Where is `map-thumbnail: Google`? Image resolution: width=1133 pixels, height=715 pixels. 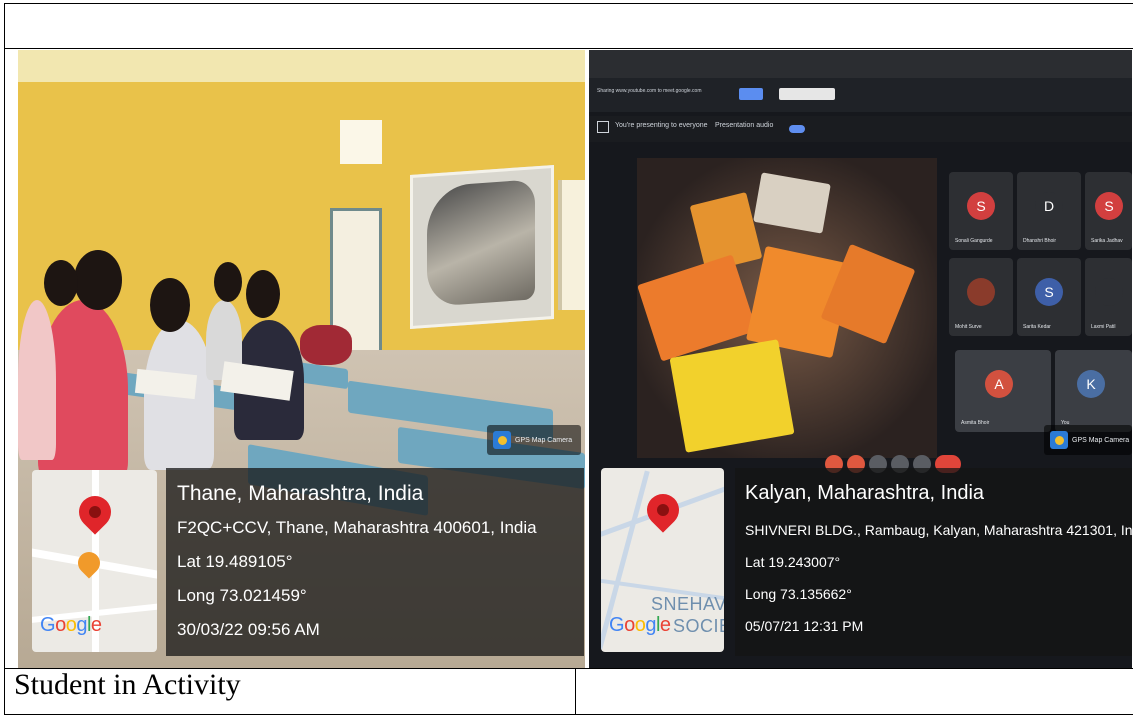 map-thumbnail: Google is located at coordinates (94, 561).